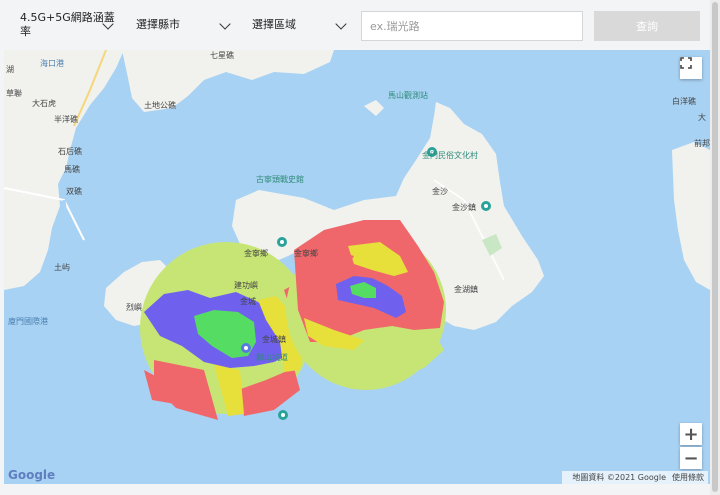 This screenshot has height=495, width=720. What do you see at coordinates (274, 339) in the screenshot?
I see `map-label: 金城鎮` at bounding box center [274, 339].